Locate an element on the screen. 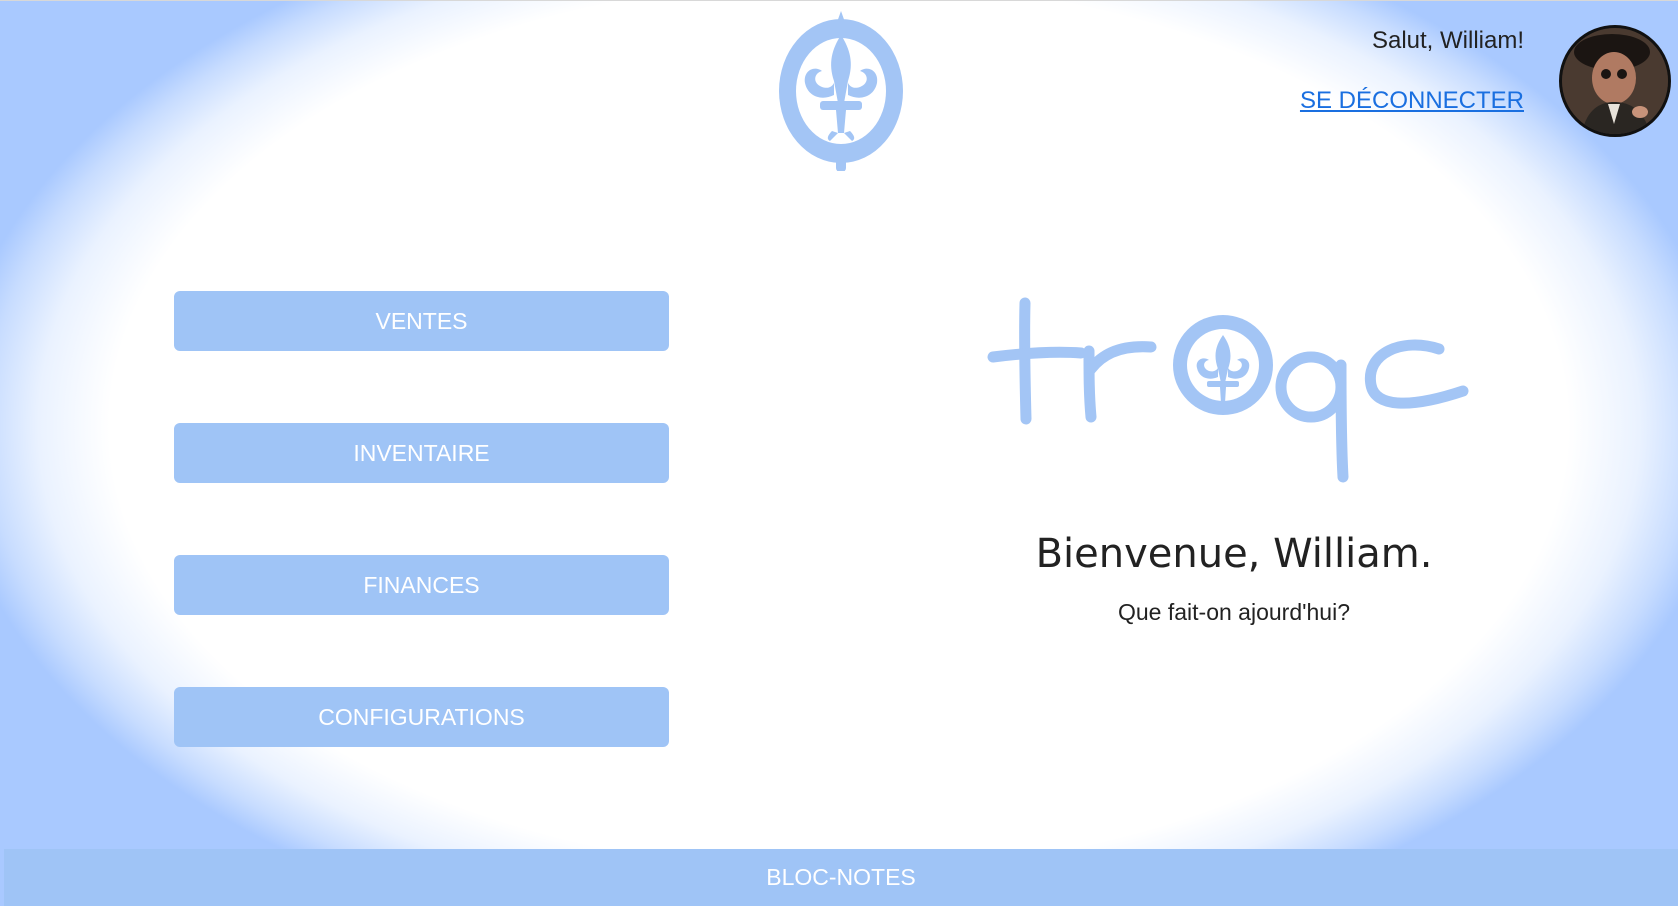 Image resolution: width=1678 pixels, height=906 pixels. inventaire-button: INVENTAIRE is located at coordinates (421, 453).